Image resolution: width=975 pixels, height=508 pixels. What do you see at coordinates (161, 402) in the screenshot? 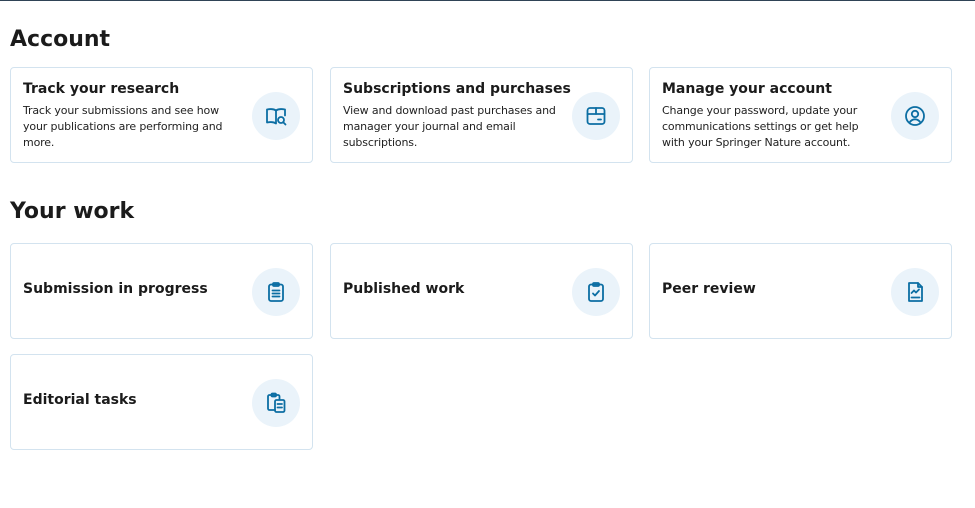
I see `editorial-tasks-card: Editorial tasks` at bounding box center [161, 402].